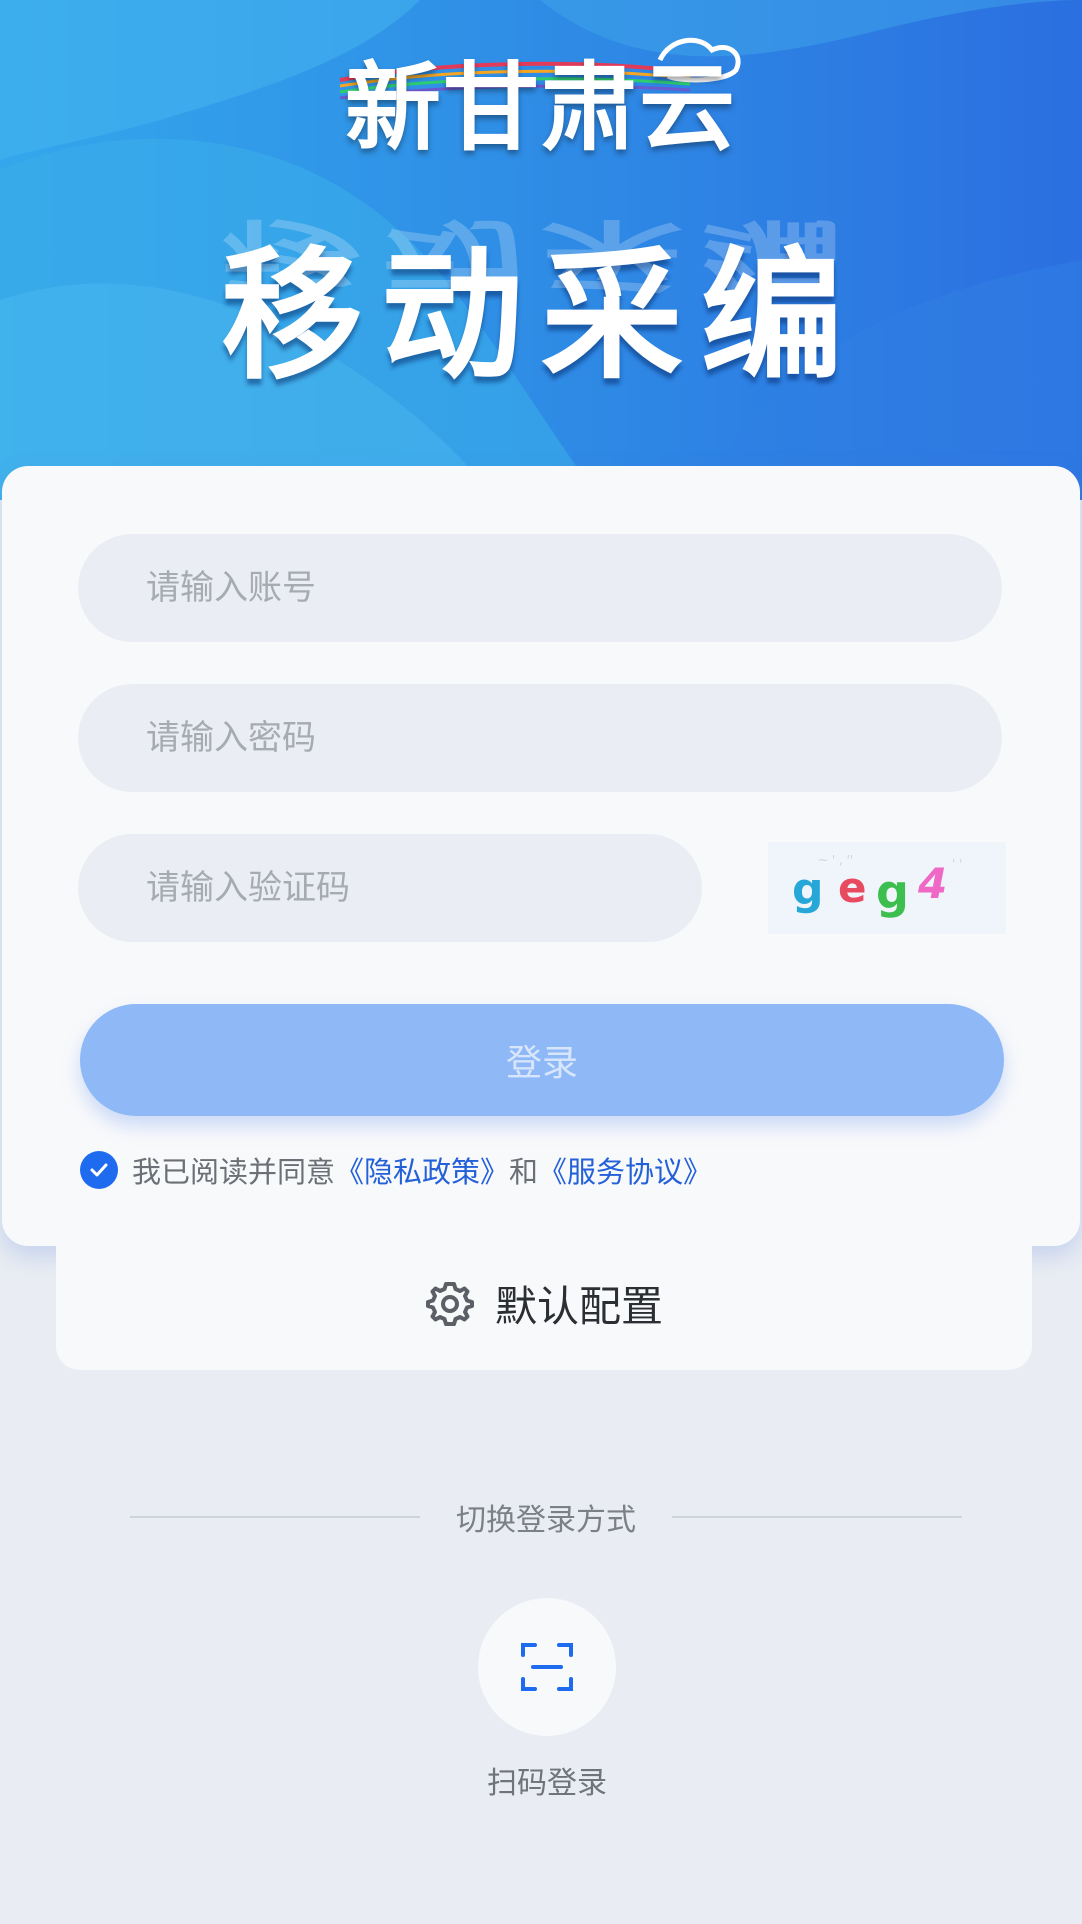  What do you see at coordinates (852, 887) in the screenshot?
I see `captcha-char: e` at bounding box center [852, 887].